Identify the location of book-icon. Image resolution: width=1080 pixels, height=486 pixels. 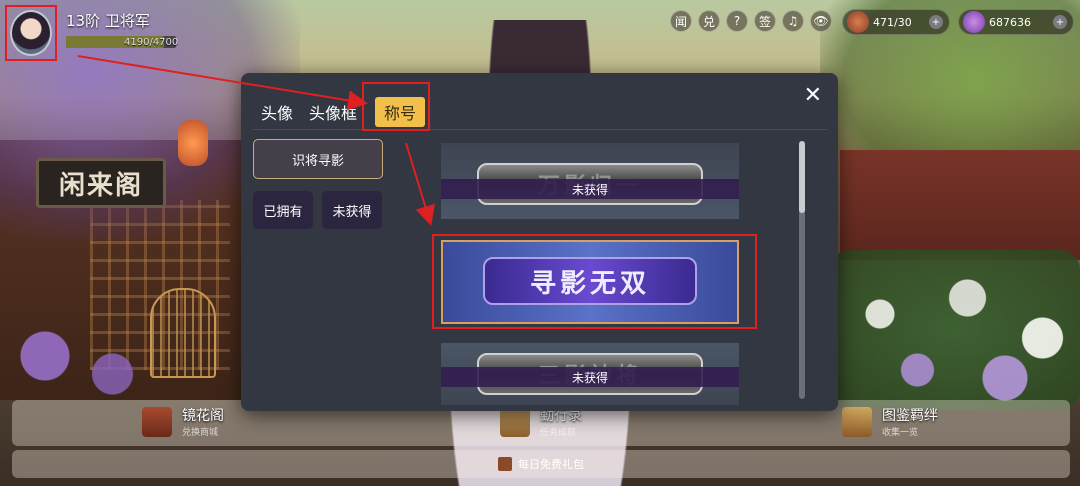
(857, 421).